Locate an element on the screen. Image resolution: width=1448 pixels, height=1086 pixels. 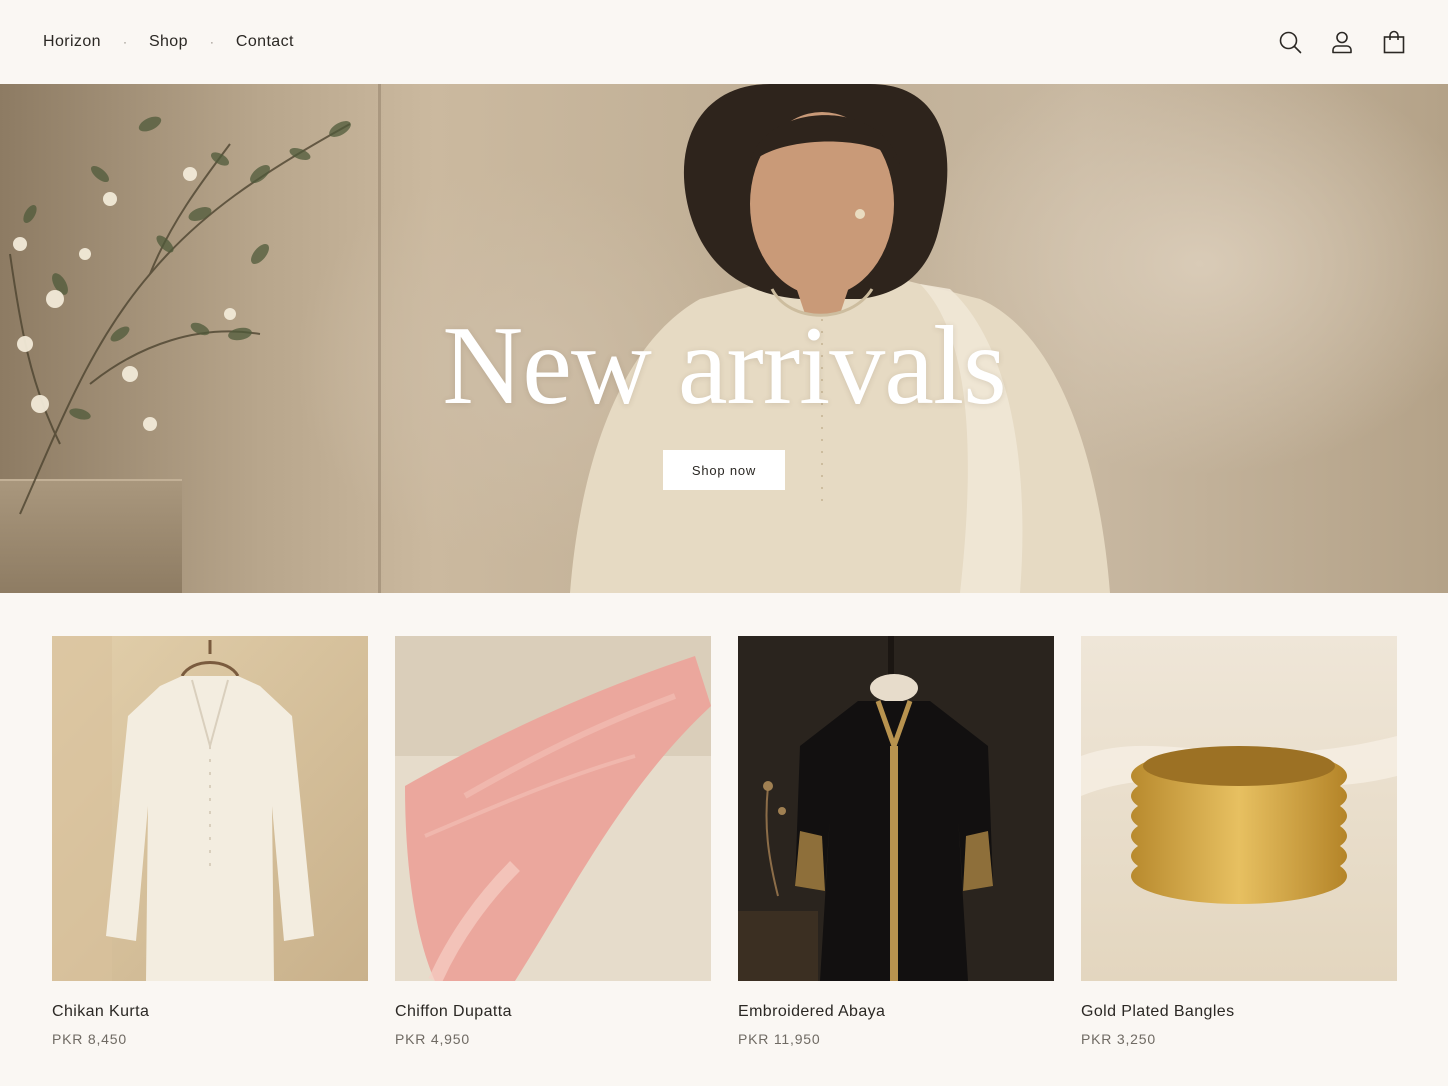
product-price: PKR 3,250 is located at coordinates (1118, 1039).